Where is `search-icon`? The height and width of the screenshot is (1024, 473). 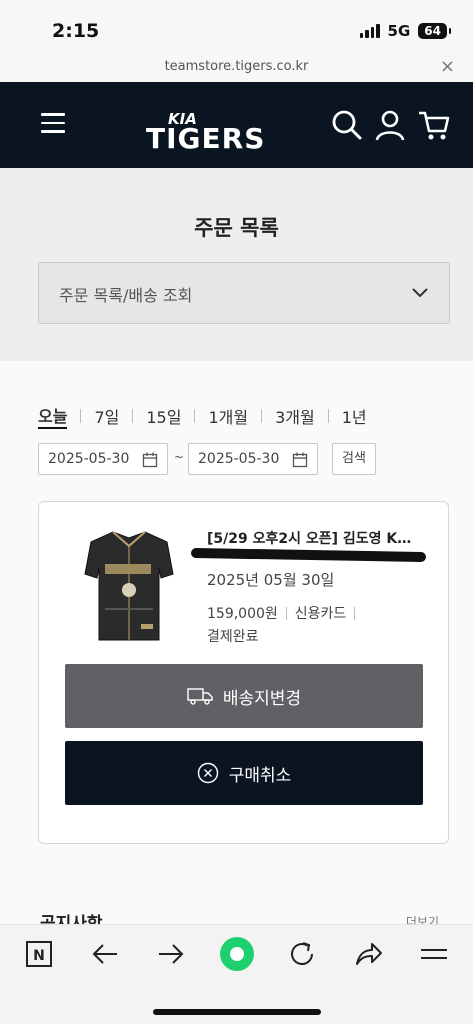
search-icon is located at coordinates (347, 125).